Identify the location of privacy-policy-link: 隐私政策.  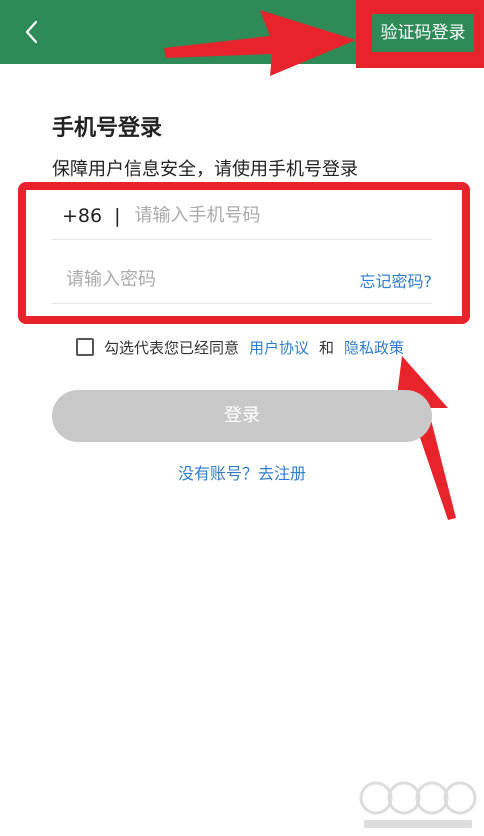
(374, 347).